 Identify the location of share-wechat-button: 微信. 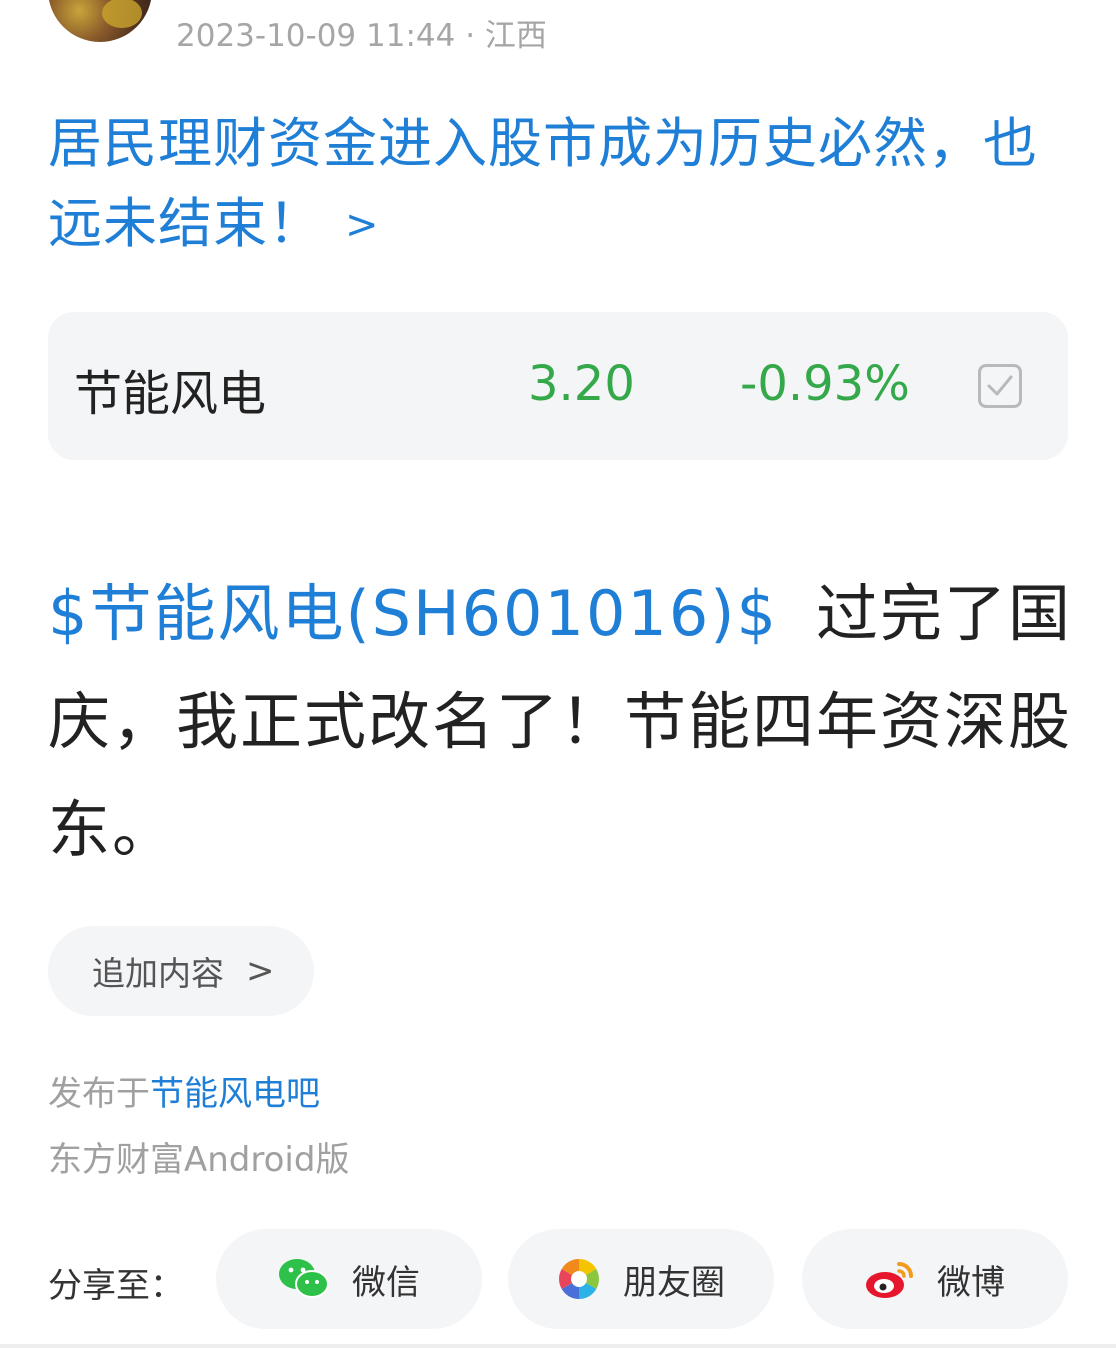
(349, 1279).